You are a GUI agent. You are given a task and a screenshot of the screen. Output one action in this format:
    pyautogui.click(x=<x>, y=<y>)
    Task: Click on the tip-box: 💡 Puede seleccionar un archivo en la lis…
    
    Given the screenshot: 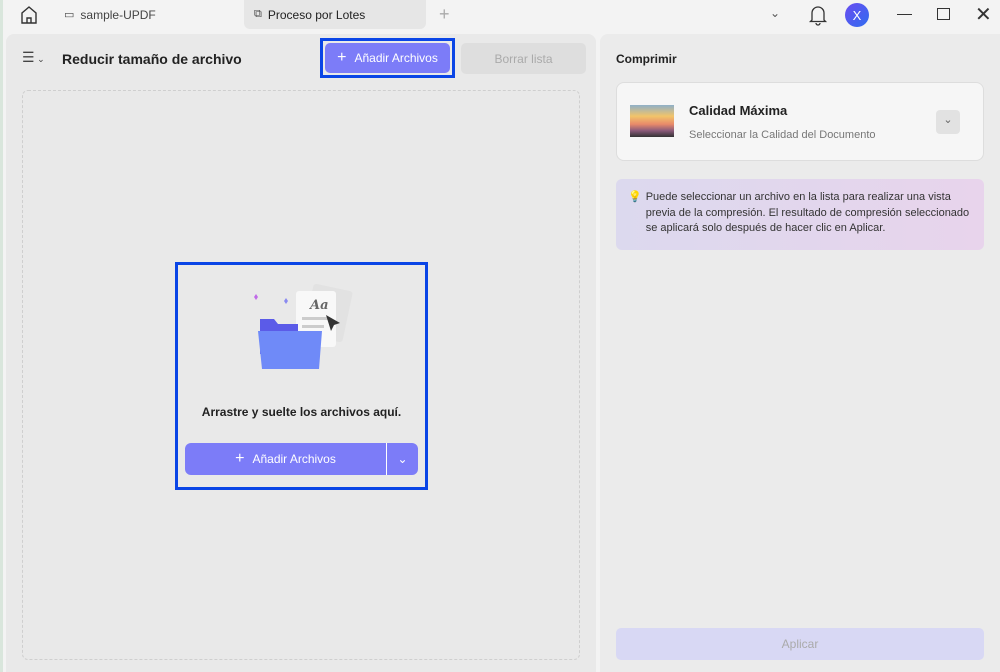 What is the action you would take?
    pyautogui.click(x=800, y=214)
    